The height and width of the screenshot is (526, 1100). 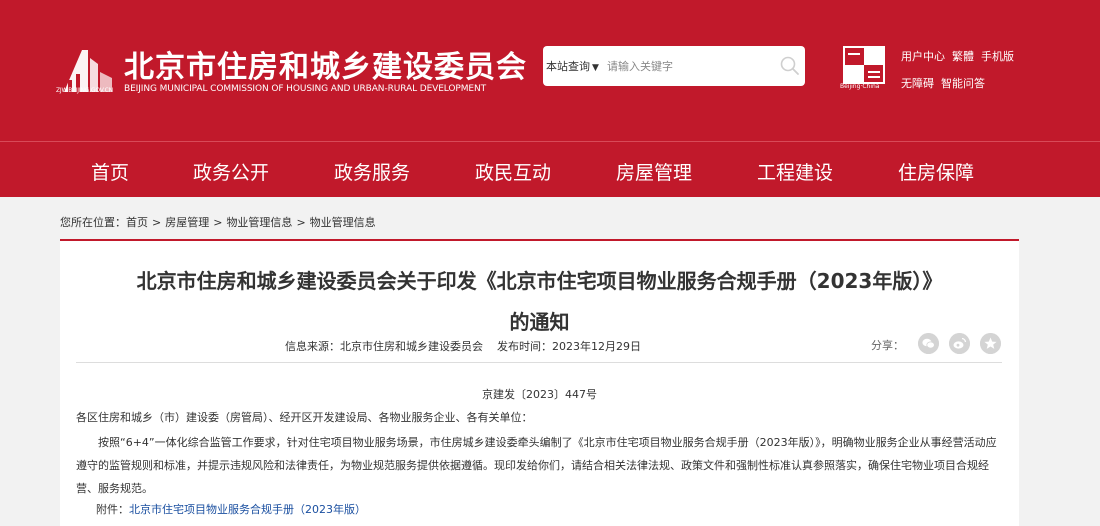 I want to click on top-links-row1: 用户中心 繁體 手机版, so click(x=961, y=56).